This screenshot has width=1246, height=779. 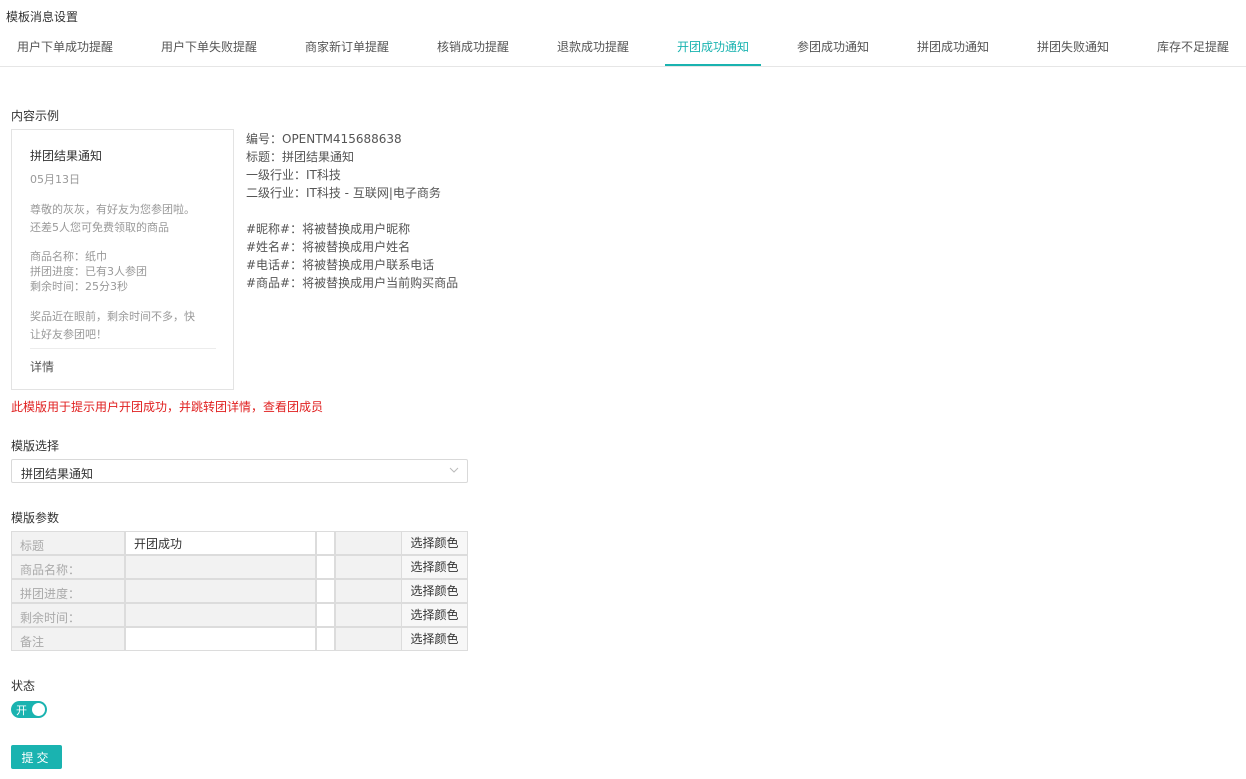 I want to click on tab-group-buy-failure: 拼团失败通知, so click(x=1073, y=46).